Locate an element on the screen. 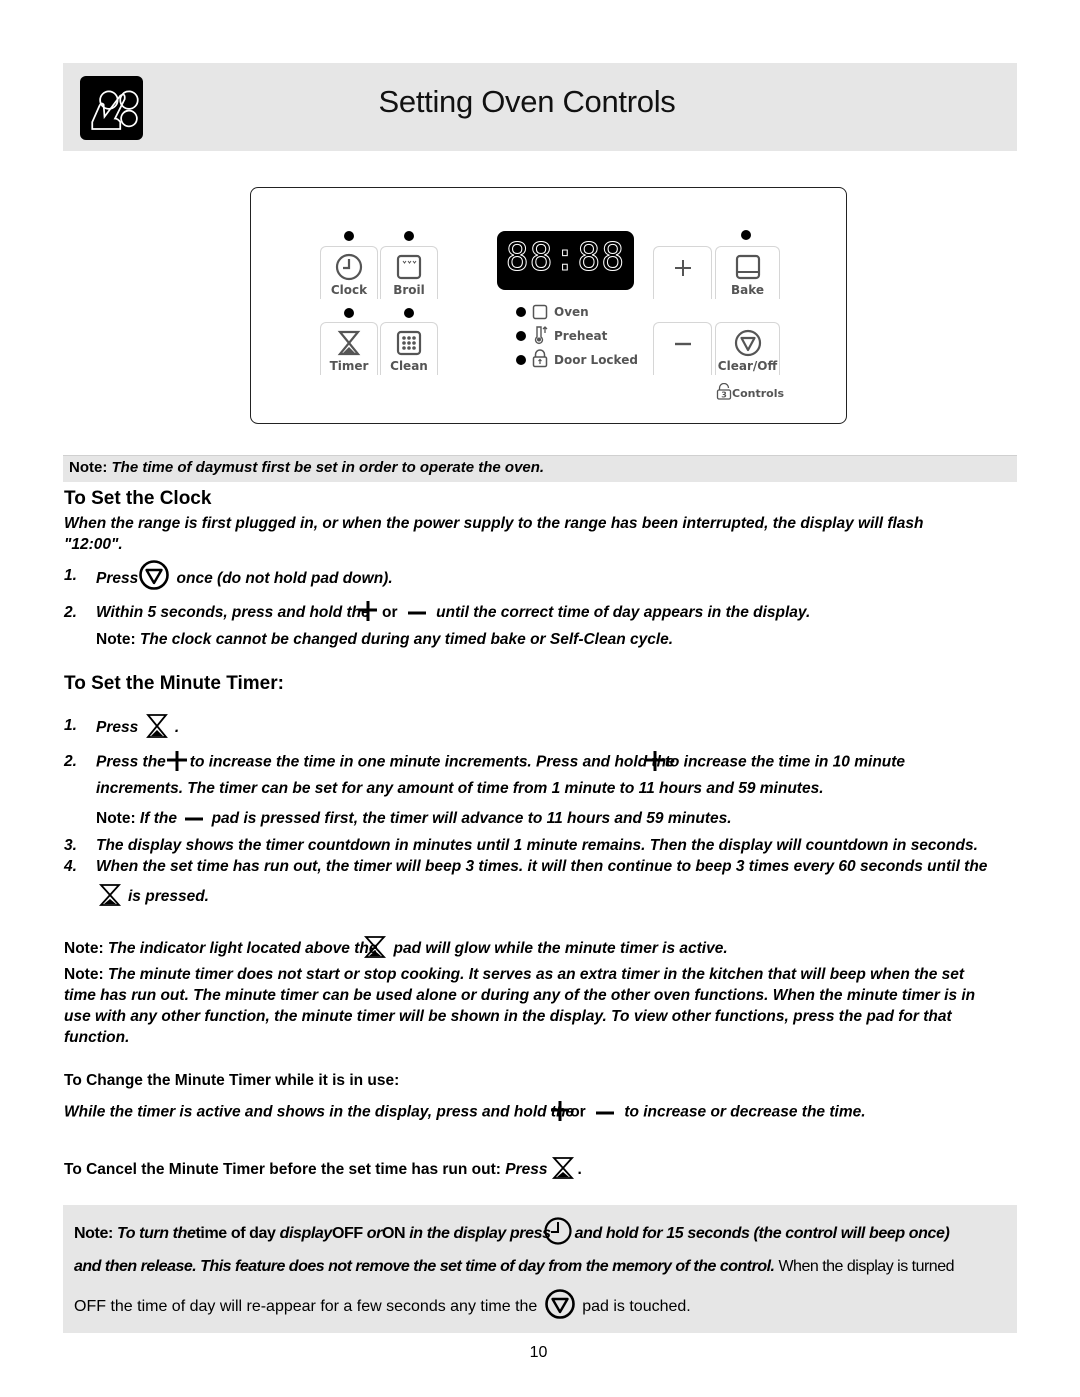 The image size is (1080, 1397). timer-pad: Timer is located at coordinates (349, 348).